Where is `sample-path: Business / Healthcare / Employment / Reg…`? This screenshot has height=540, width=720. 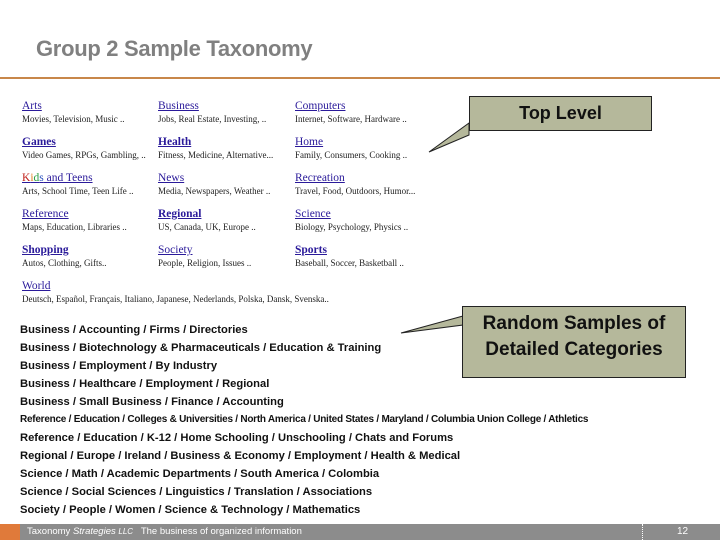 sample-path: Business / Healthcare / Employment / Reg… is located at coordinates (145, 384).